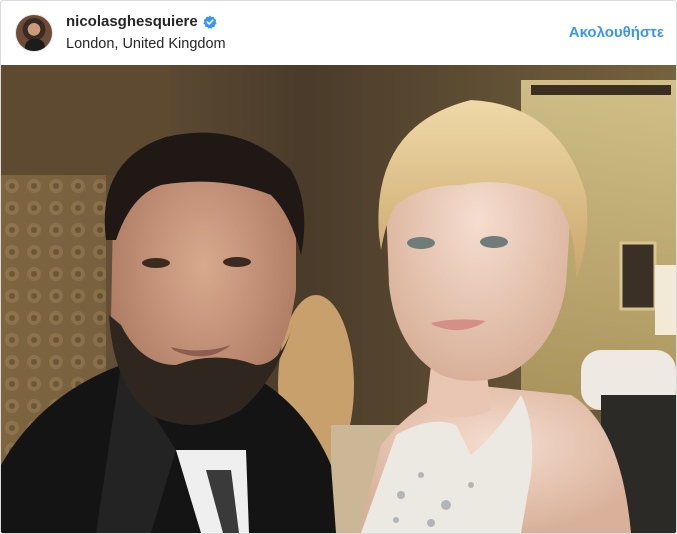 The image size is (677, 534). What do you see at coordinates (146, 33) in the screenshot?
I see `post-meta: nicolasghesquiere London, United Kingdom` at bounding box center [146, 33].